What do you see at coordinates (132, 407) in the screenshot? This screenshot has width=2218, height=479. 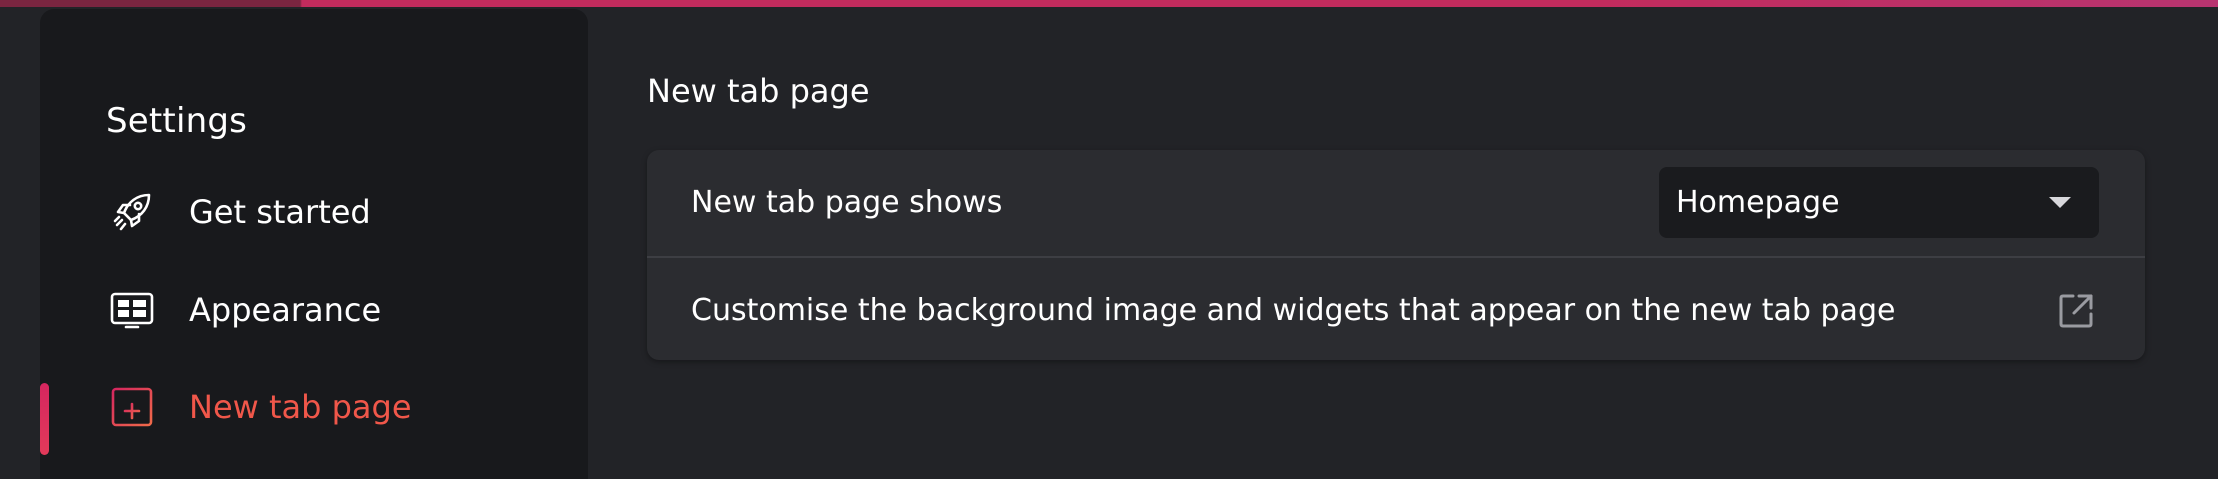 I see `new-tab-page-icon` at bounding box center [132, 407].